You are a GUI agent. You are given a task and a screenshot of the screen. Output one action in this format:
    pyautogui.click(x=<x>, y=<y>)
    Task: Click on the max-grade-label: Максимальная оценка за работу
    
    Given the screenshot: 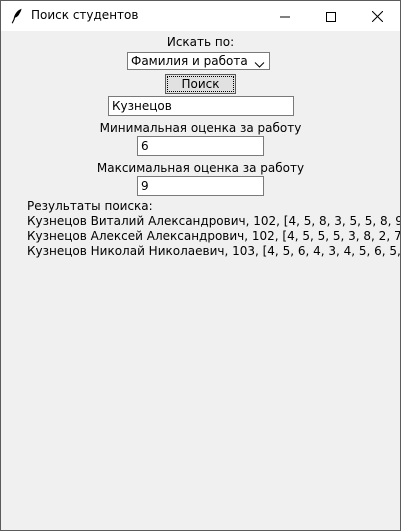 What is the action you would take?
    pyautogui.click(x=200, y=168)
    